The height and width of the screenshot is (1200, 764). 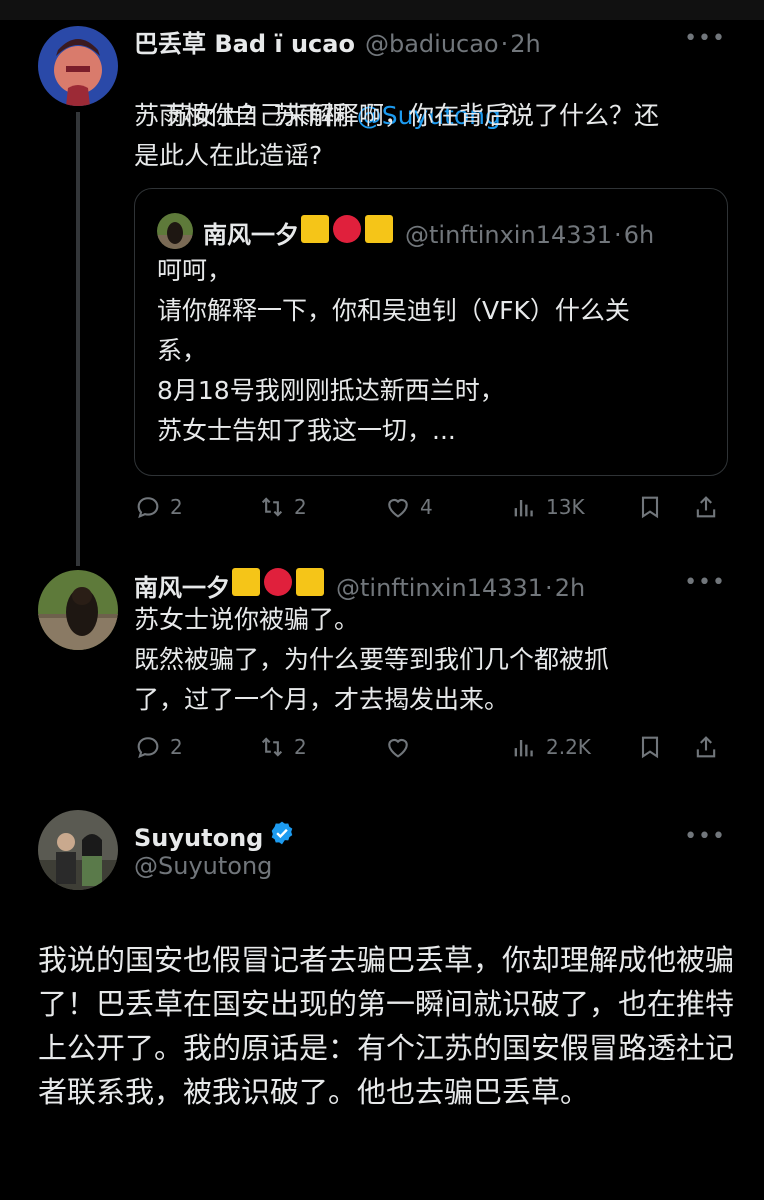 I want to click on status-bar, so click(x=382, y=10).